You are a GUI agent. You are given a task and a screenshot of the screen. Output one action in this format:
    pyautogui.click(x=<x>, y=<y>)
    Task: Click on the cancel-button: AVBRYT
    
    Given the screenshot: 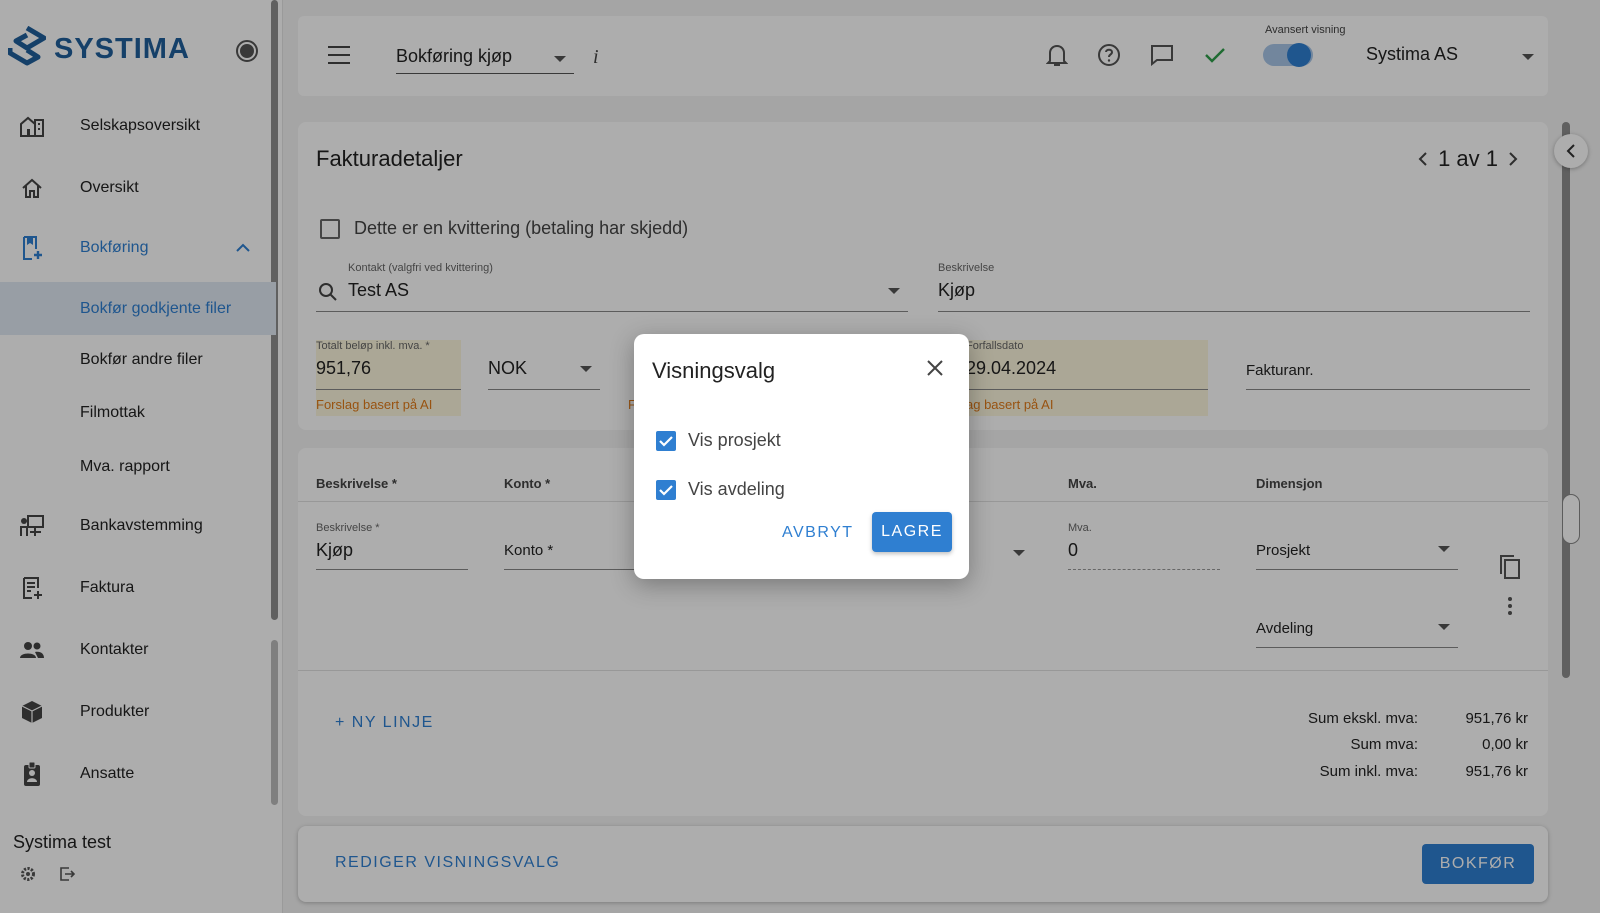 What is the action you would take?
    pyautogui.click(x=818, y=533)
    